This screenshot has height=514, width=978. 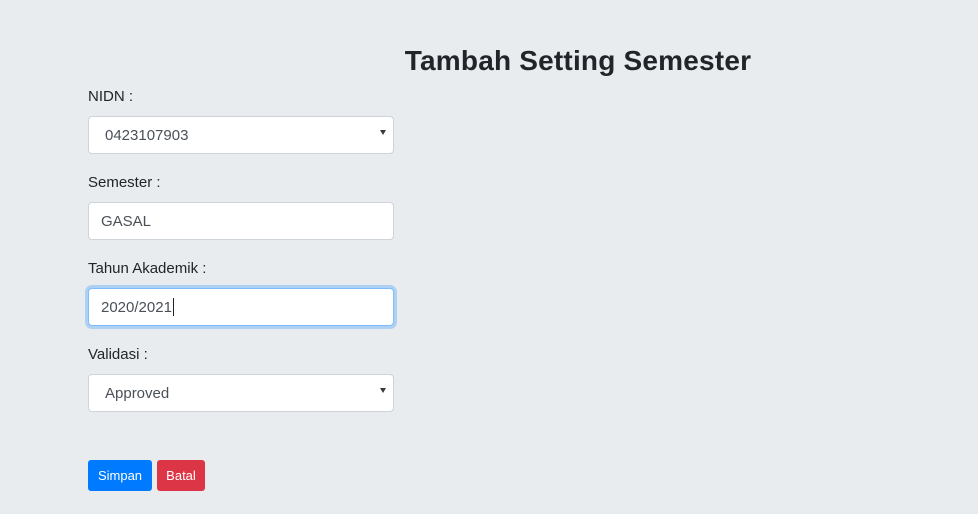 What do you see at coordinates (173, 307) in the screenshot?
I see `text-cursor` at bounding box center [173, 307].